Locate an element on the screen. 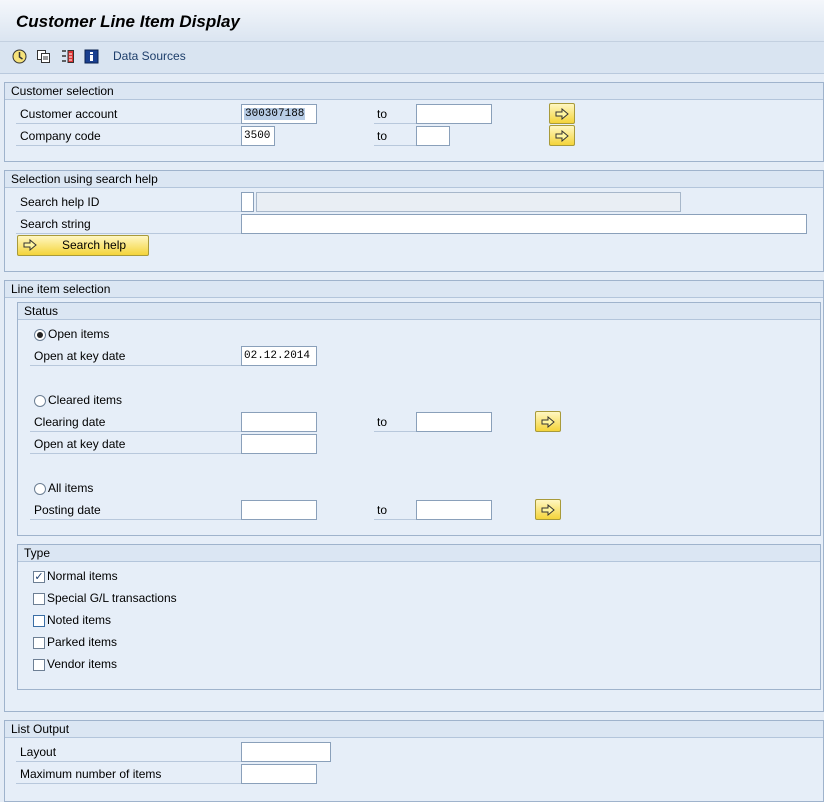 The height and width of the screenshot is (802, 824). search-help-id-input is located at coordinates (247, 202).